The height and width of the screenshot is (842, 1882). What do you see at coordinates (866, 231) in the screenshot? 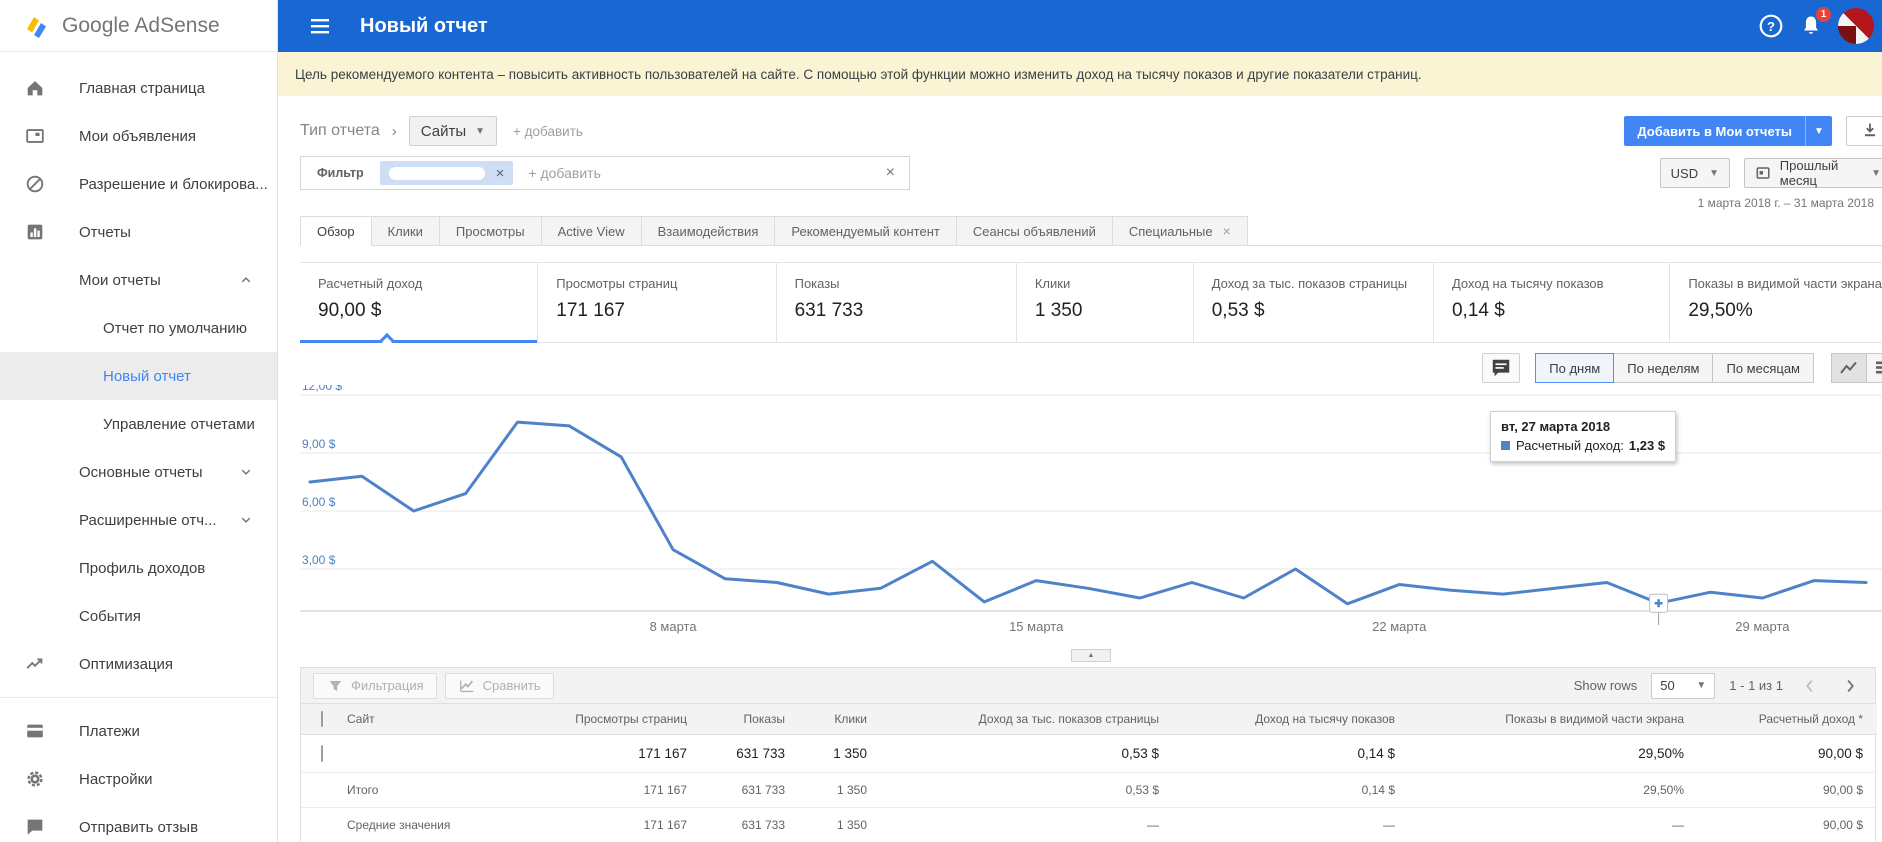
I see `tab-рекомендуемый-контент: Рекомендуемый контент` at bounding box center [866, 231].